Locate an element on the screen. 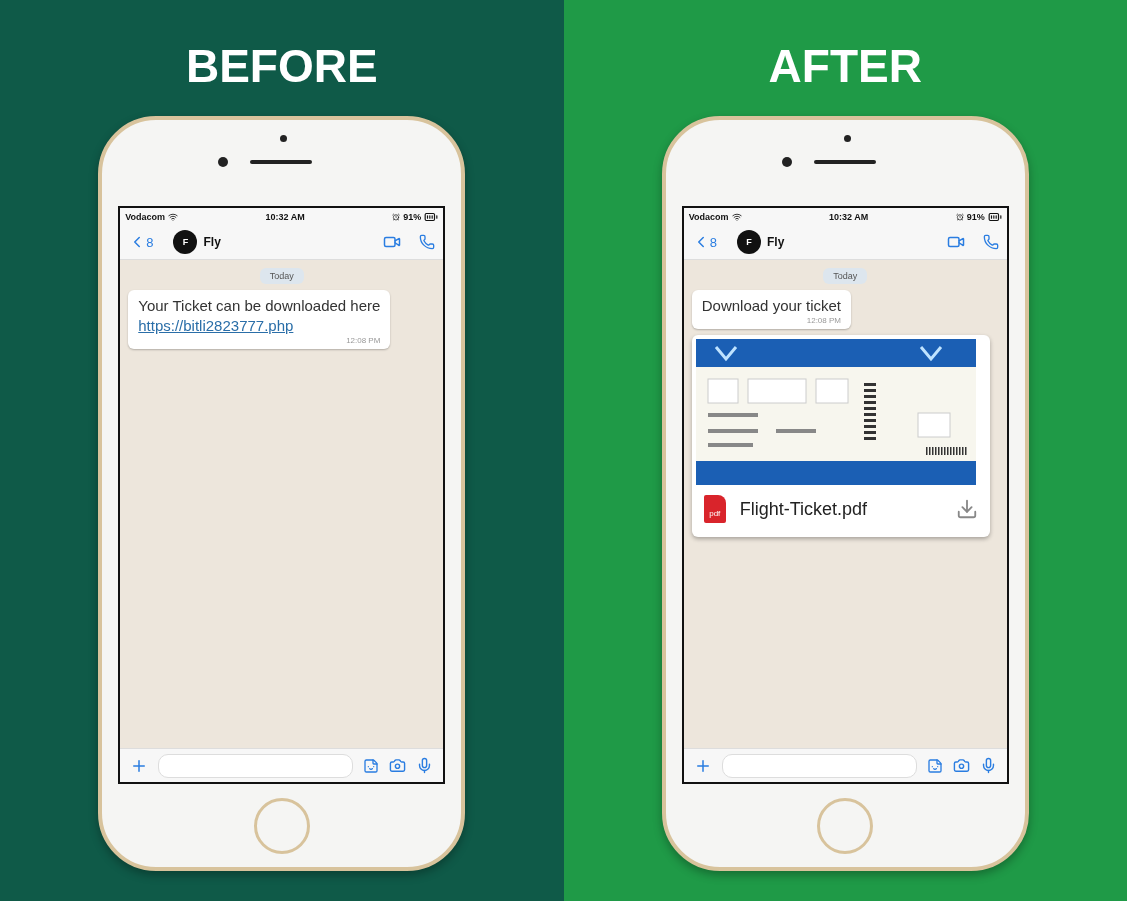 Image resolution: width=1127 pixels, height=901 pixels. file-name: Flight-Ticket.pdf is located at coordinates (804, 509).